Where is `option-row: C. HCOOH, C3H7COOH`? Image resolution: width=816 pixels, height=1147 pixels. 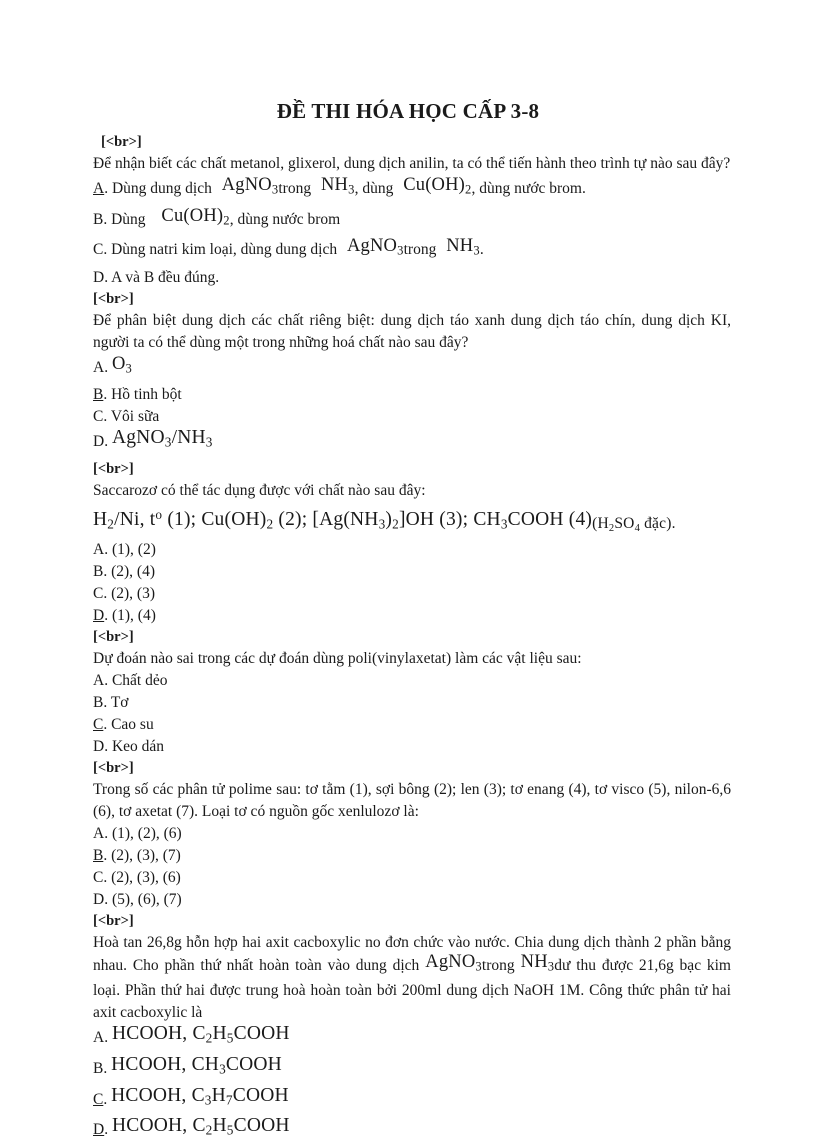 option-row: C. HCOOH, C3H7COOH is located at coordinates (412, 1101).